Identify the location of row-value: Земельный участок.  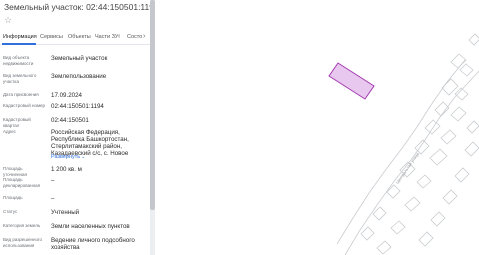
(79, 58).